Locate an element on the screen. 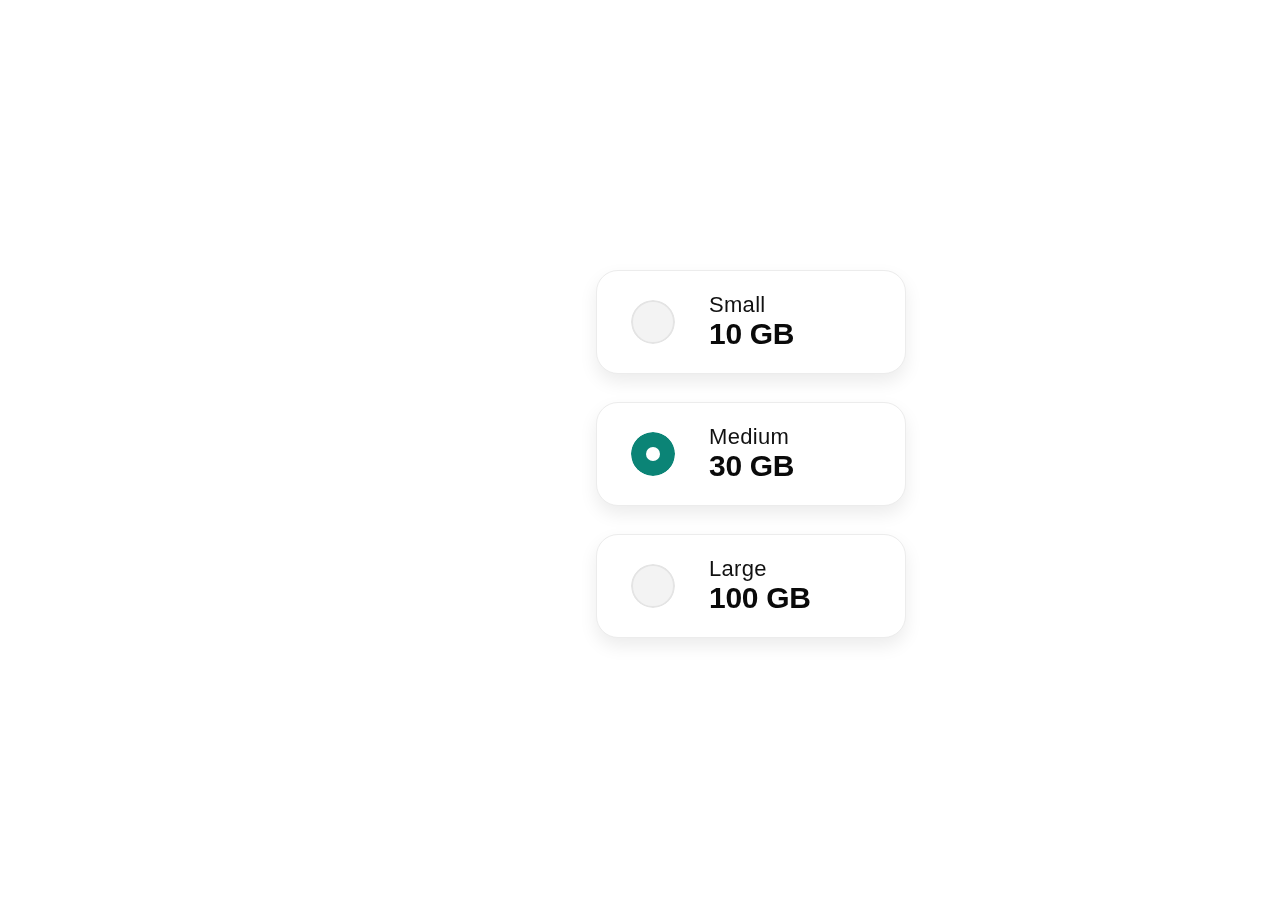 The image size is (1280, 905). option-size: 10 GB is located at coordinates (752, 334).